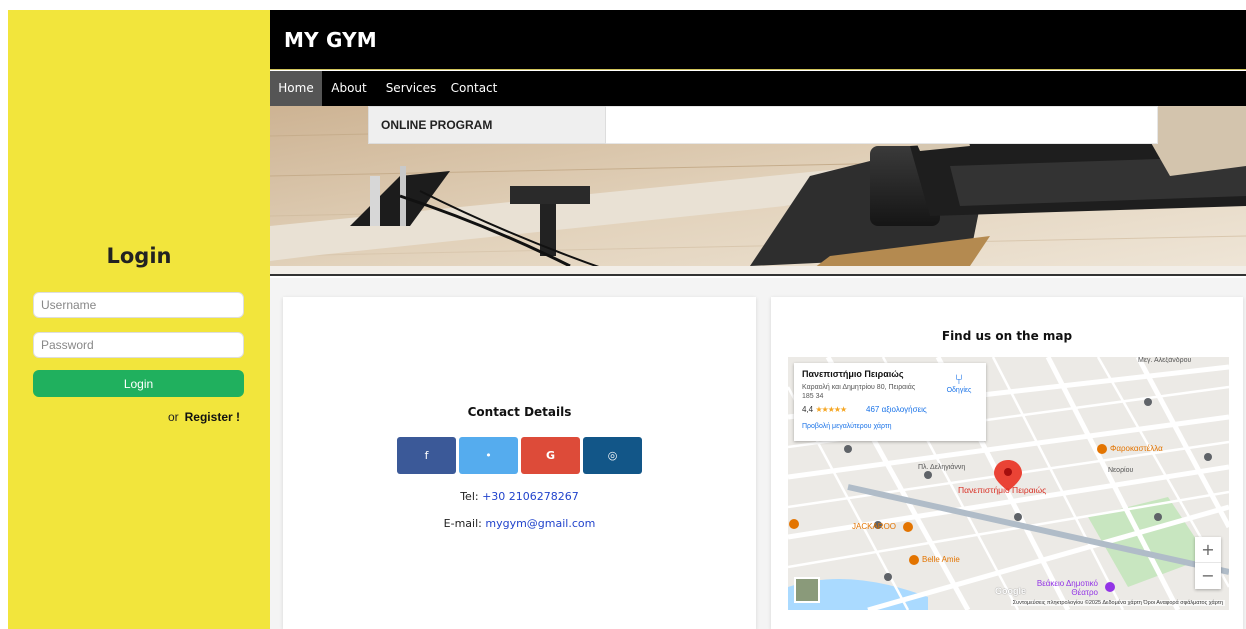 This screenshot has height=629, width=1246. I want to click on map-zoom-controls: + −, so click(1208, 563).